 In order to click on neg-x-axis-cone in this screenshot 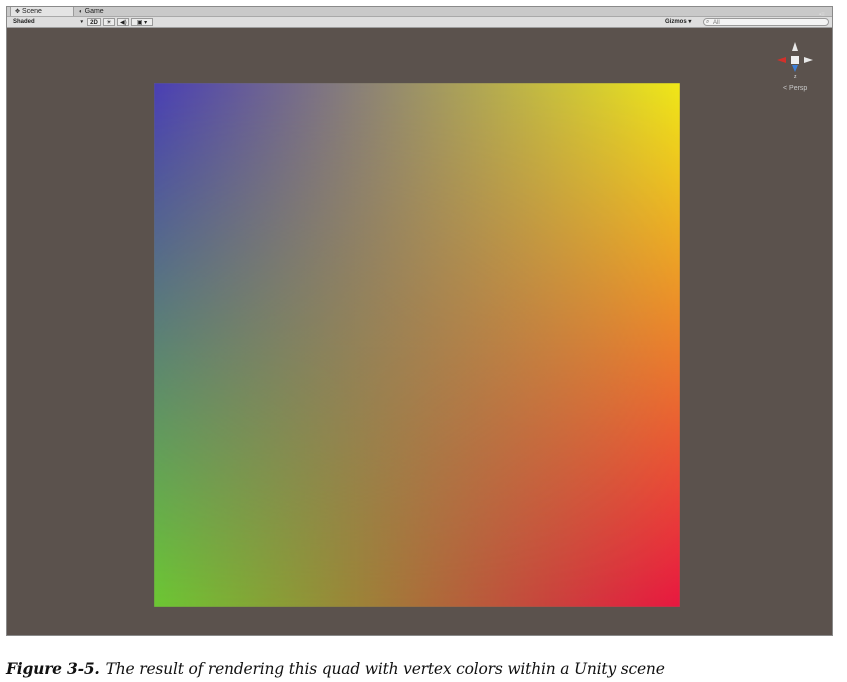, I will do `click(808, 60)`.